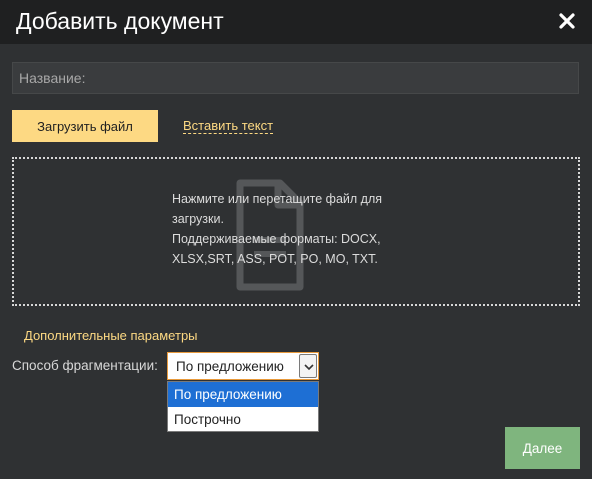 The image size is (592, 479). Describe the element at coordinates (567, 21) in the screenshot. I see `close-icon` at that location.